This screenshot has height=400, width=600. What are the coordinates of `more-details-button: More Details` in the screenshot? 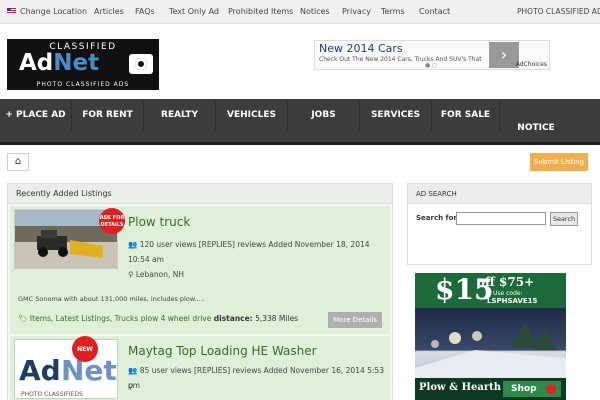 It's located at (355, 320).